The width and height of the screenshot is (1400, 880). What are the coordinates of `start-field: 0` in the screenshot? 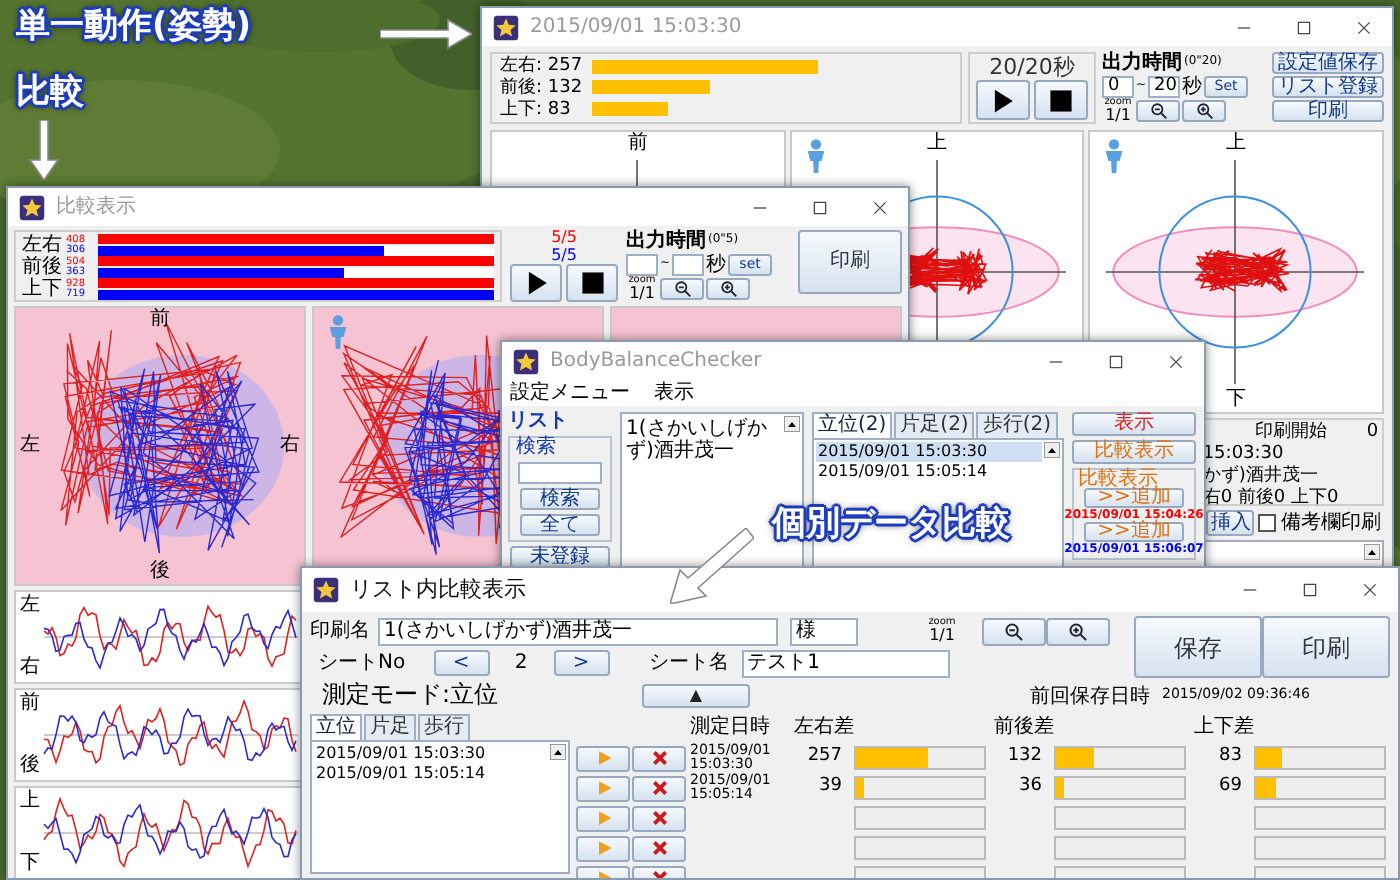 It's located at (1118, 87).